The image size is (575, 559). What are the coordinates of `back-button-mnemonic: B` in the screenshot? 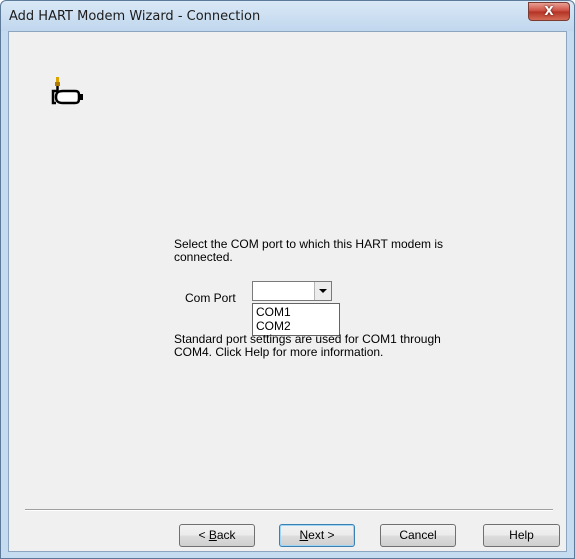 It's located at (212, 535).